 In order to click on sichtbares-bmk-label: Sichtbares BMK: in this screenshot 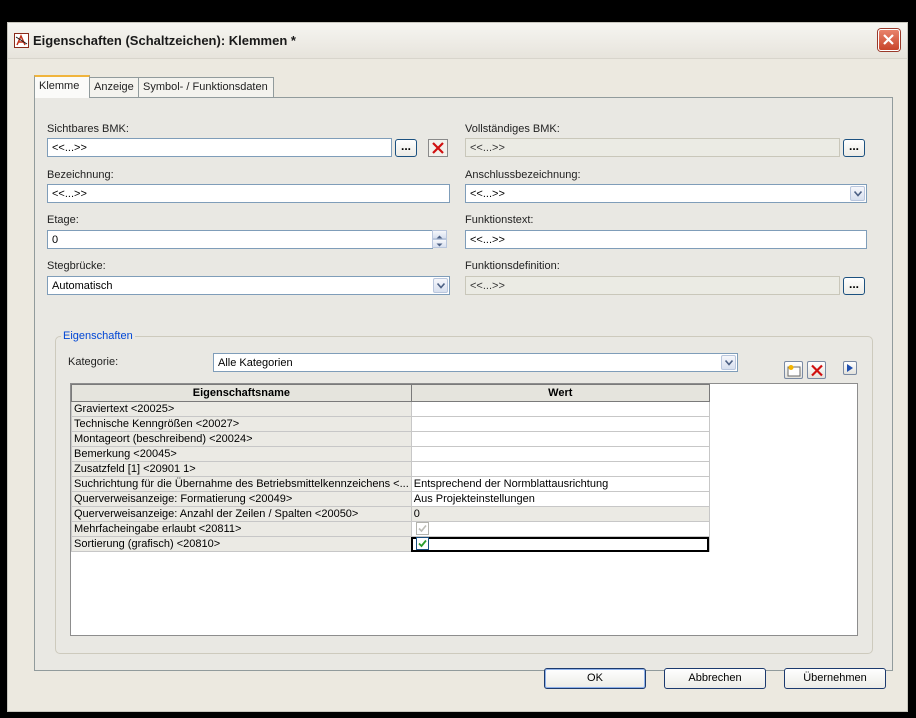, I will do `click(88, 129)`.